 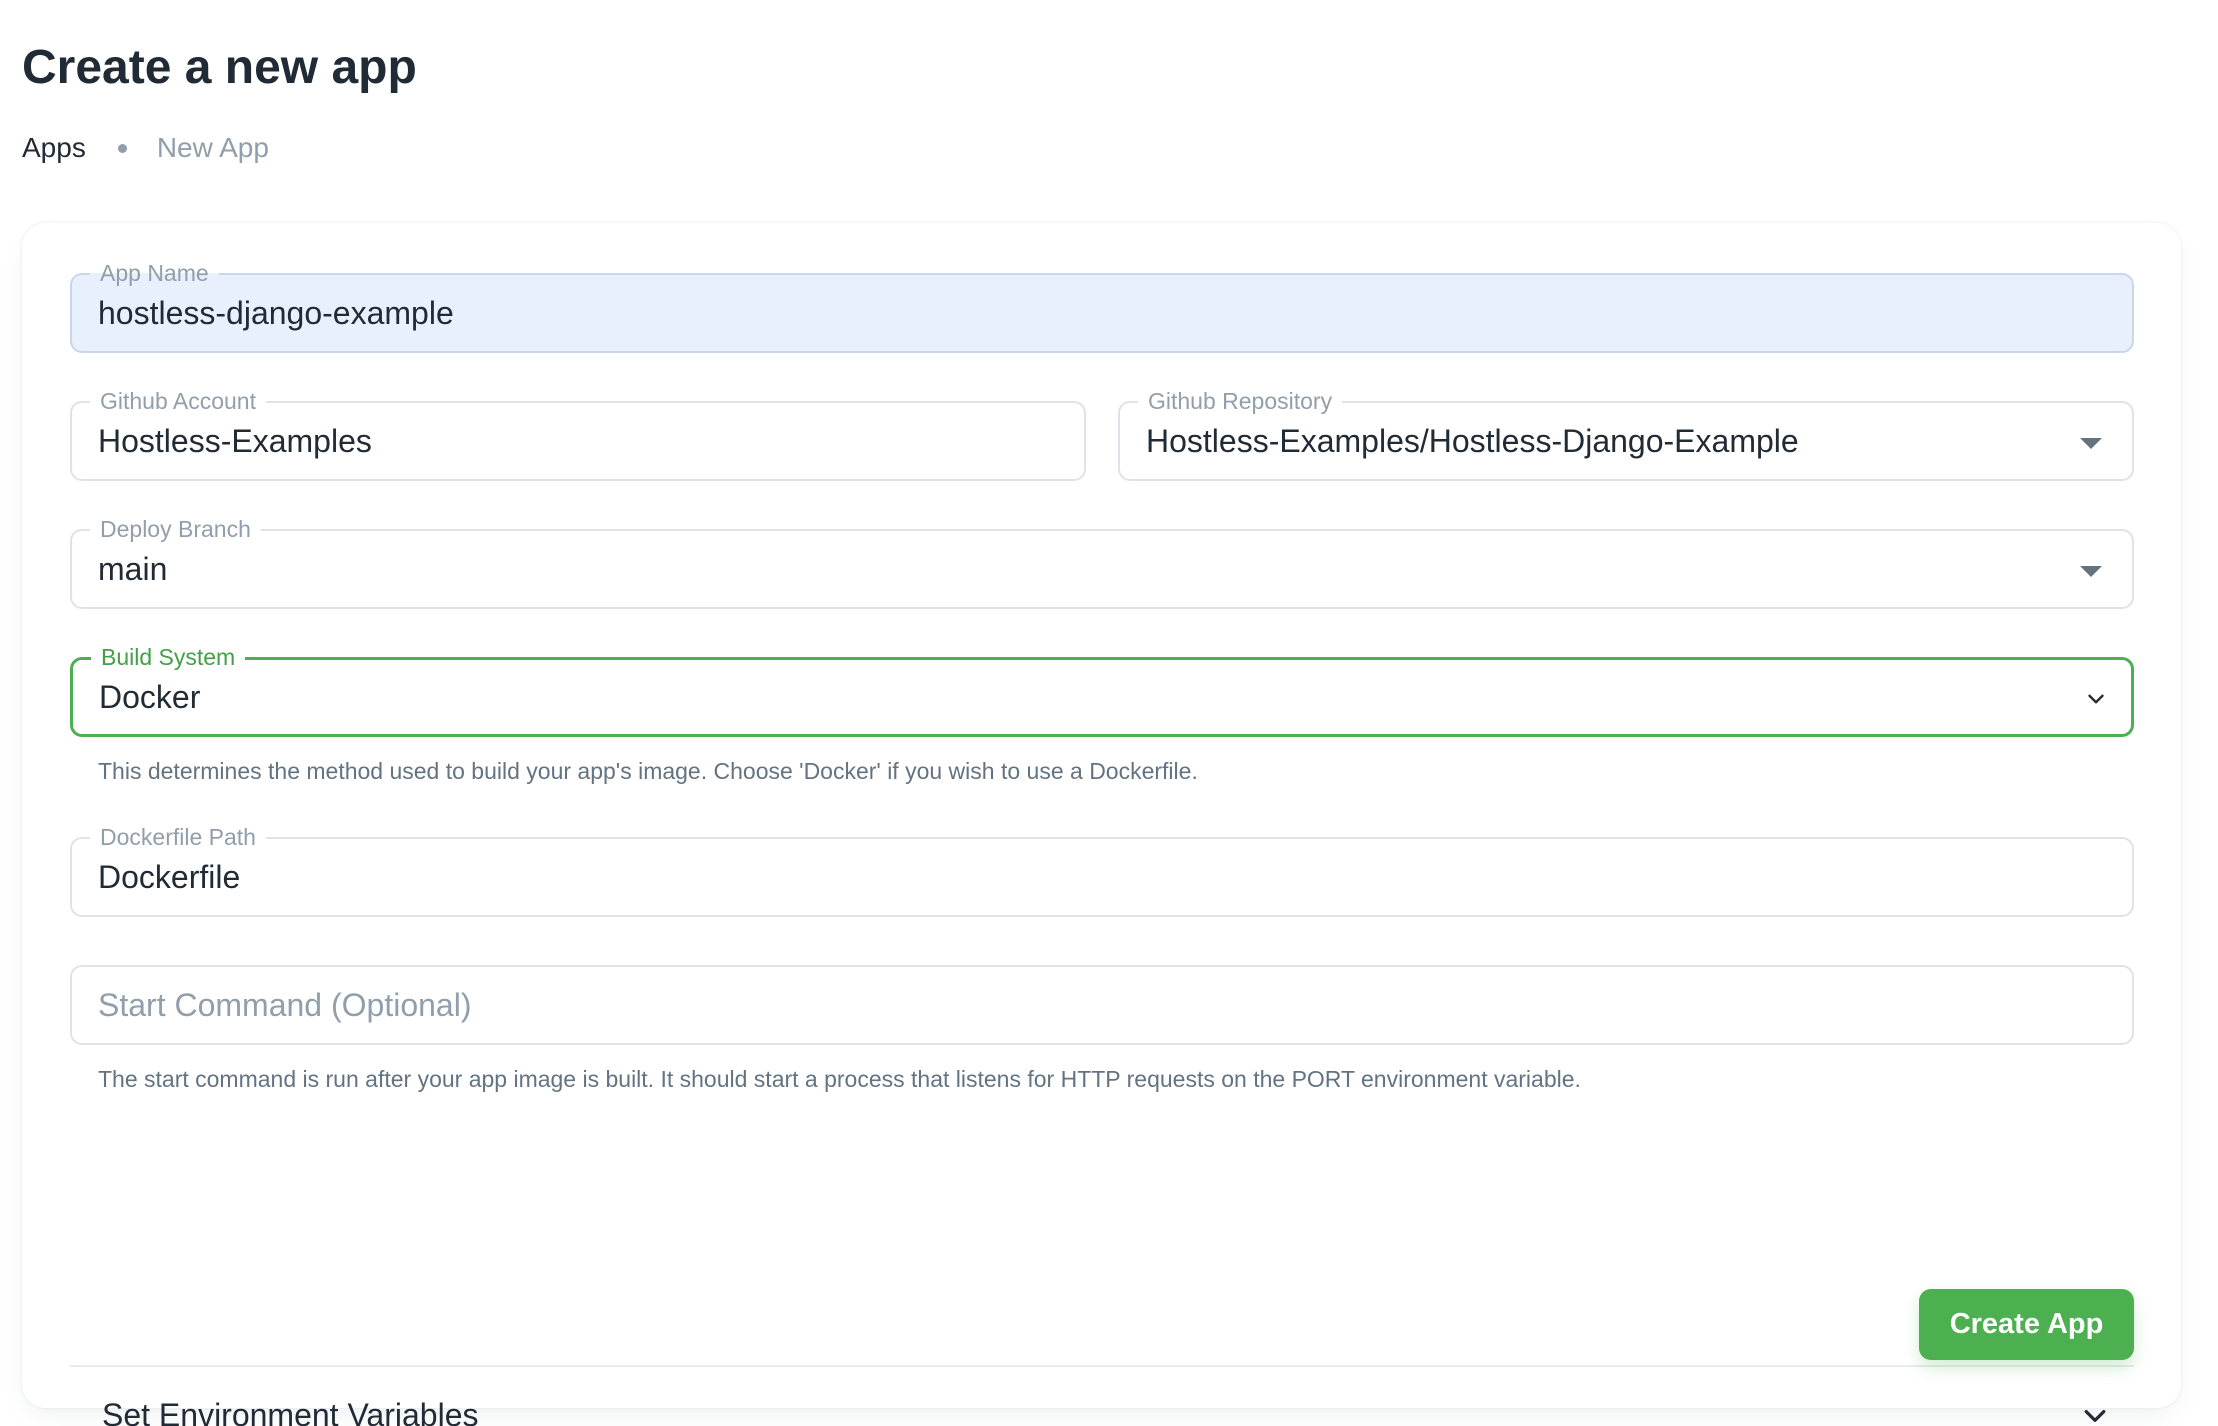 I want to click on app-name-field: App Name hostless-django-example, so click(x=1102, y=306).